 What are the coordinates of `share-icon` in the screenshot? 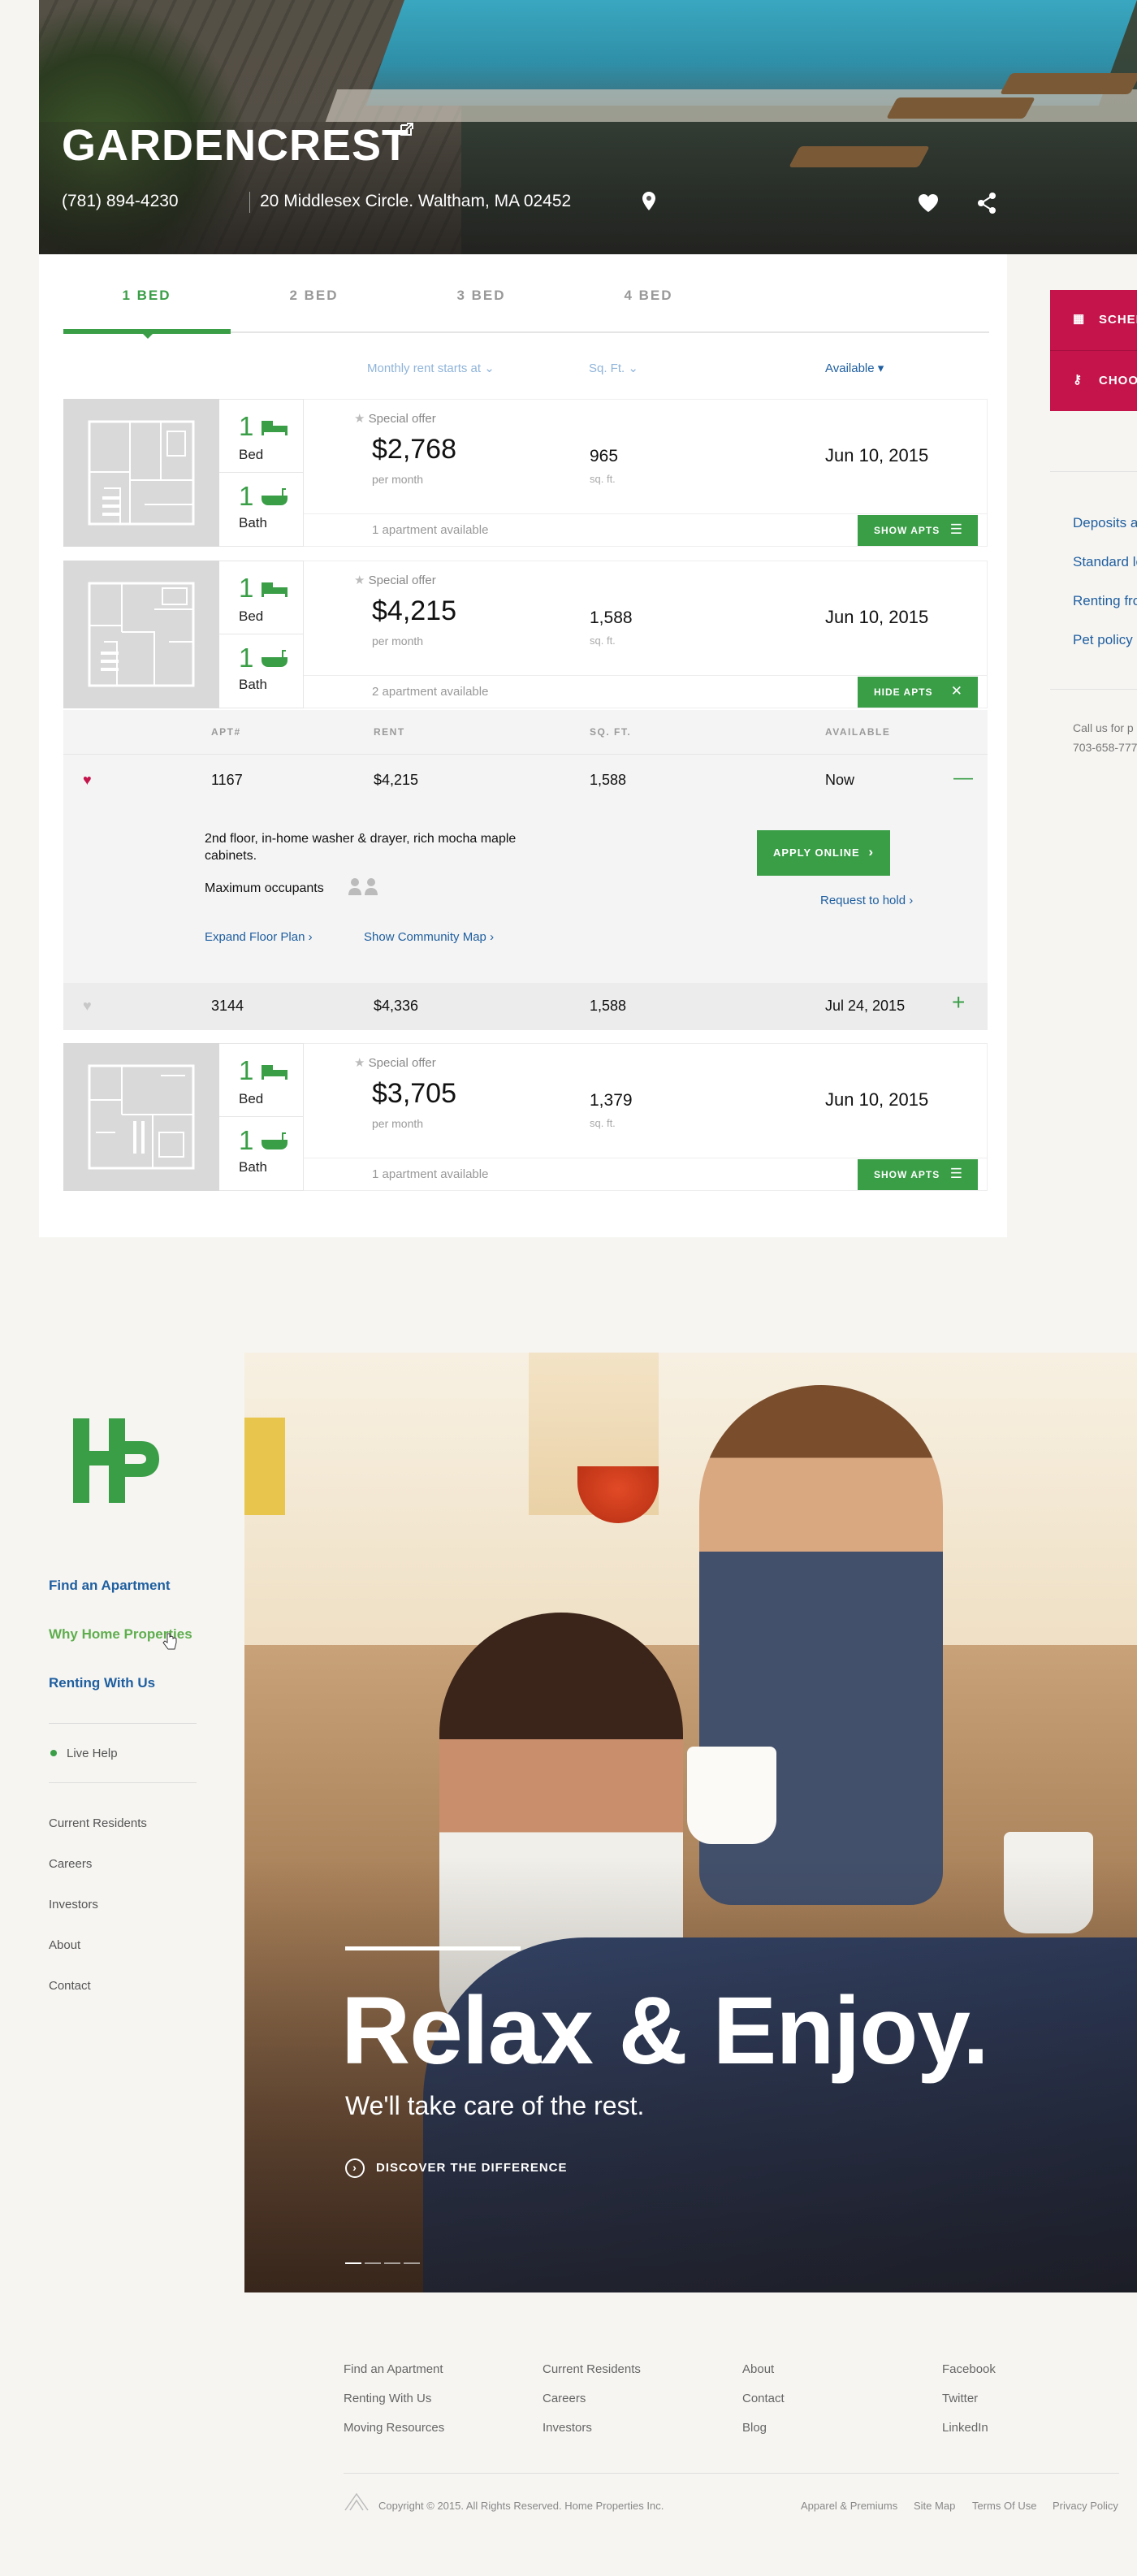 It's located at (987, 203).